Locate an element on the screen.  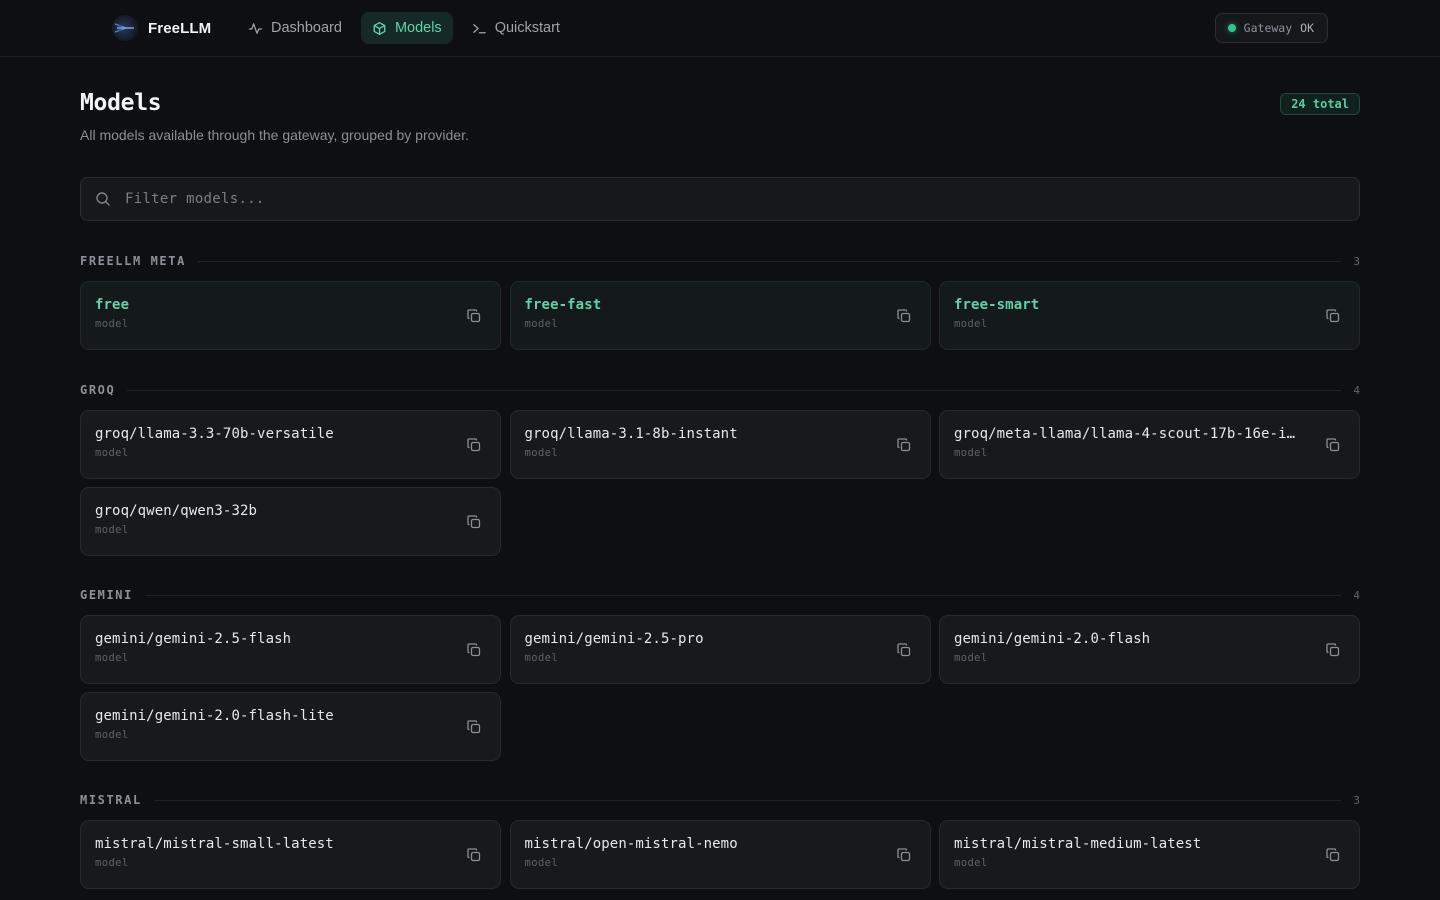
model-id: gemini/gemini-2.5-flash is located at coordinates (193, 639).